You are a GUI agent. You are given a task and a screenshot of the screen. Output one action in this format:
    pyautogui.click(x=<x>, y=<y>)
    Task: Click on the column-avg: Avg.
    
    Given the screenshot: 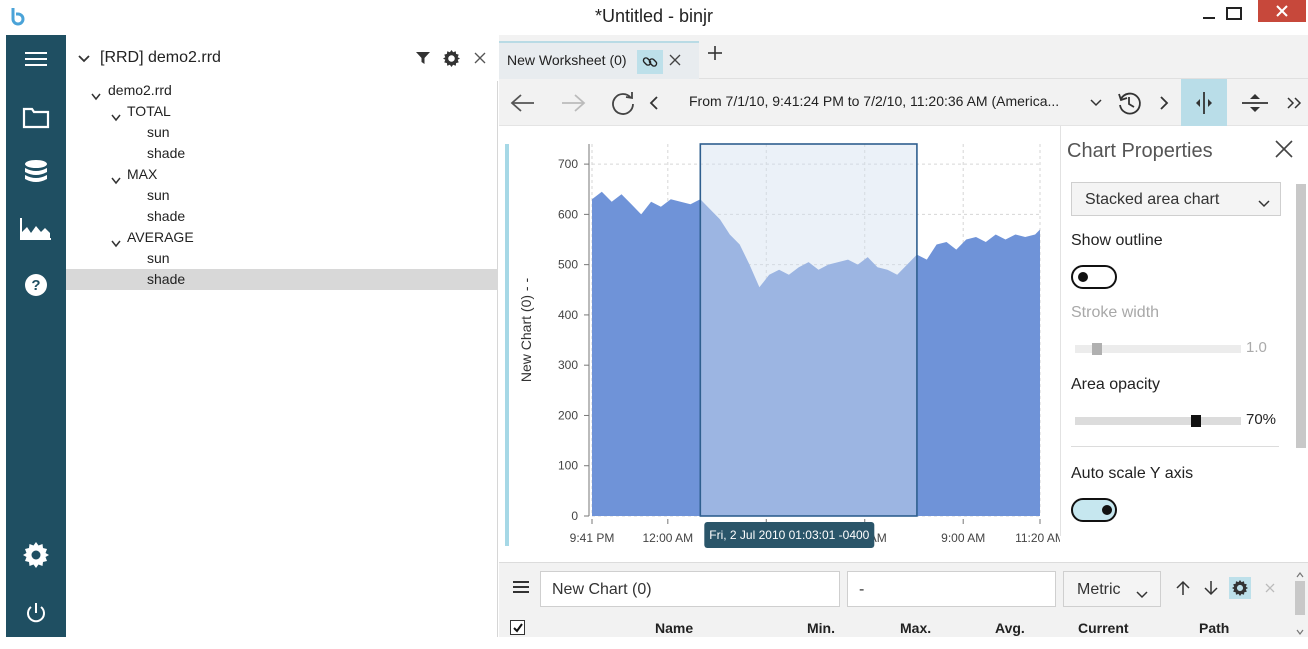 What is the action you would take?
    pyautogui.click(x=1010, y=628)
    